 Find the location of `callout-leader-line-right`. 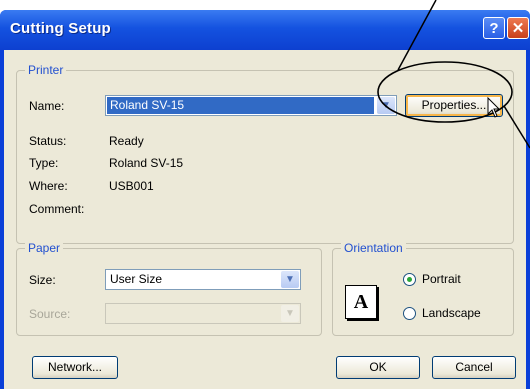

callout-leader-line-right is located at coordinates (516, 127).